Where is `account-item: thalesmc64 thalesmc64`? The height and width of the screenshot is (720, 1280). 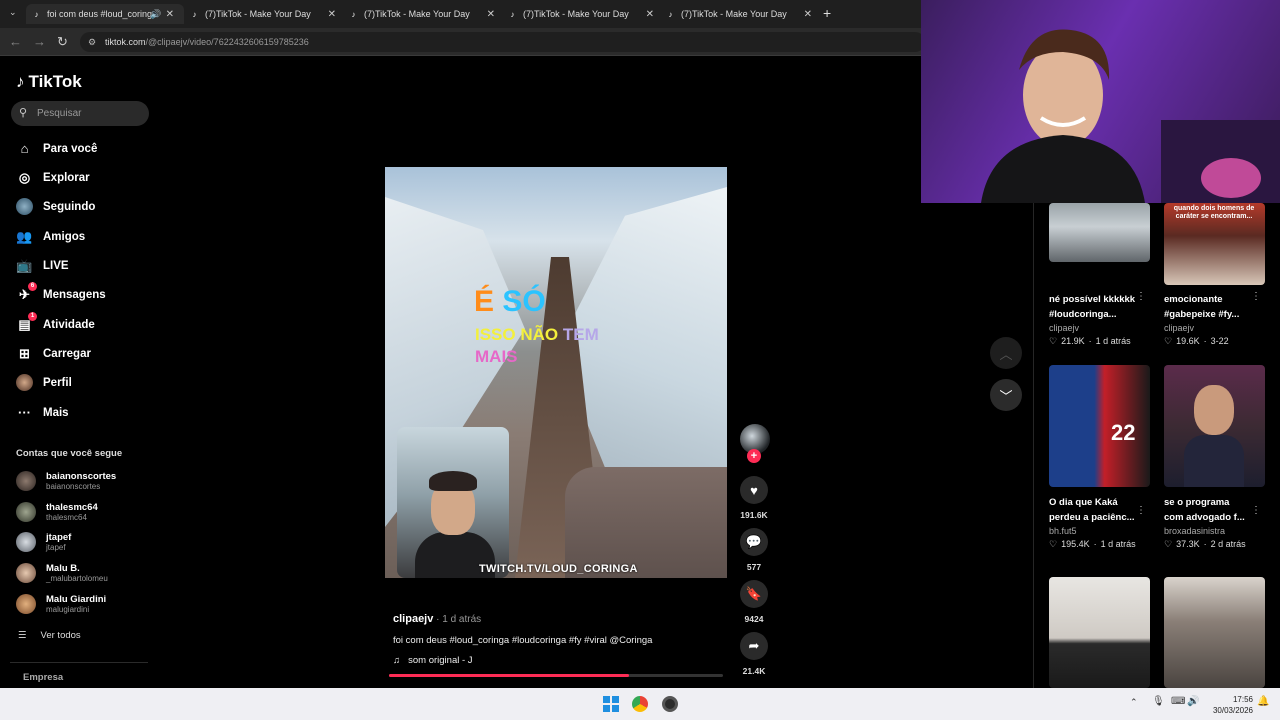 account-item: thalesmc64 thalesmc64 is located at coordinates (57, 512).